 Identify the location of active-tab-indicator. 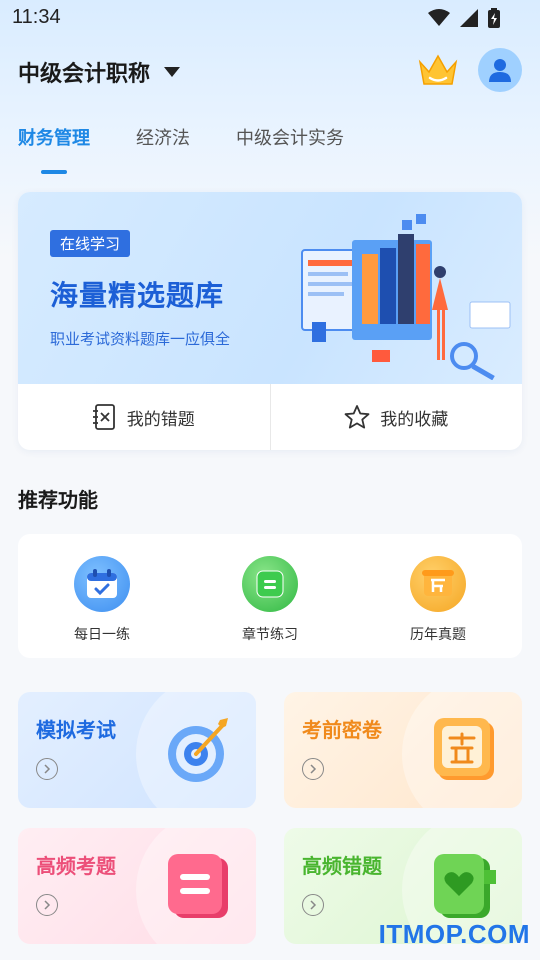
(54, 172).